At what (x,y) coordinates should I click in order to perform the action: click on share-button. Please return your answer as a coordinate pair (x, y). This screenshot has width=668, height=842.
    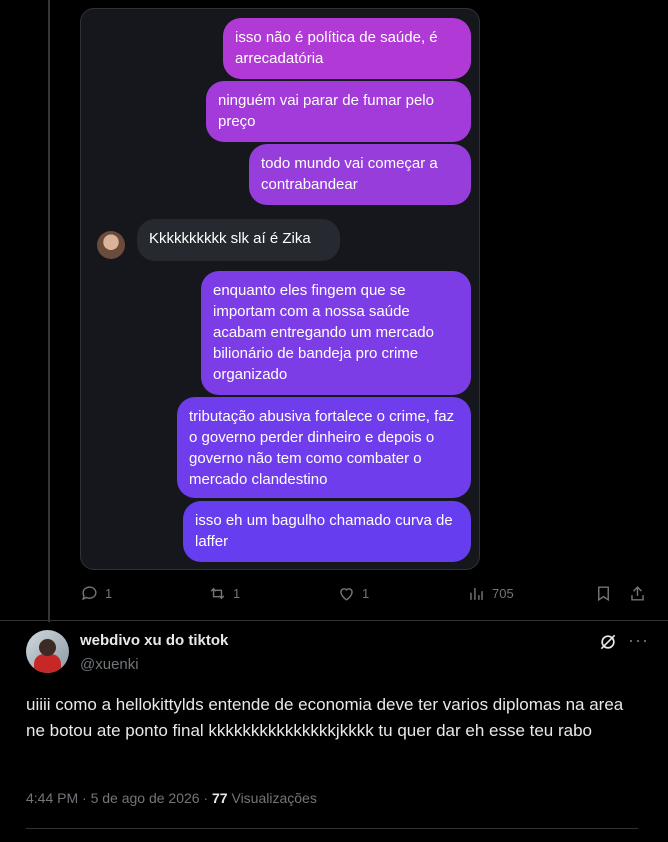
    Looking at the image, I should click on (637, 593).